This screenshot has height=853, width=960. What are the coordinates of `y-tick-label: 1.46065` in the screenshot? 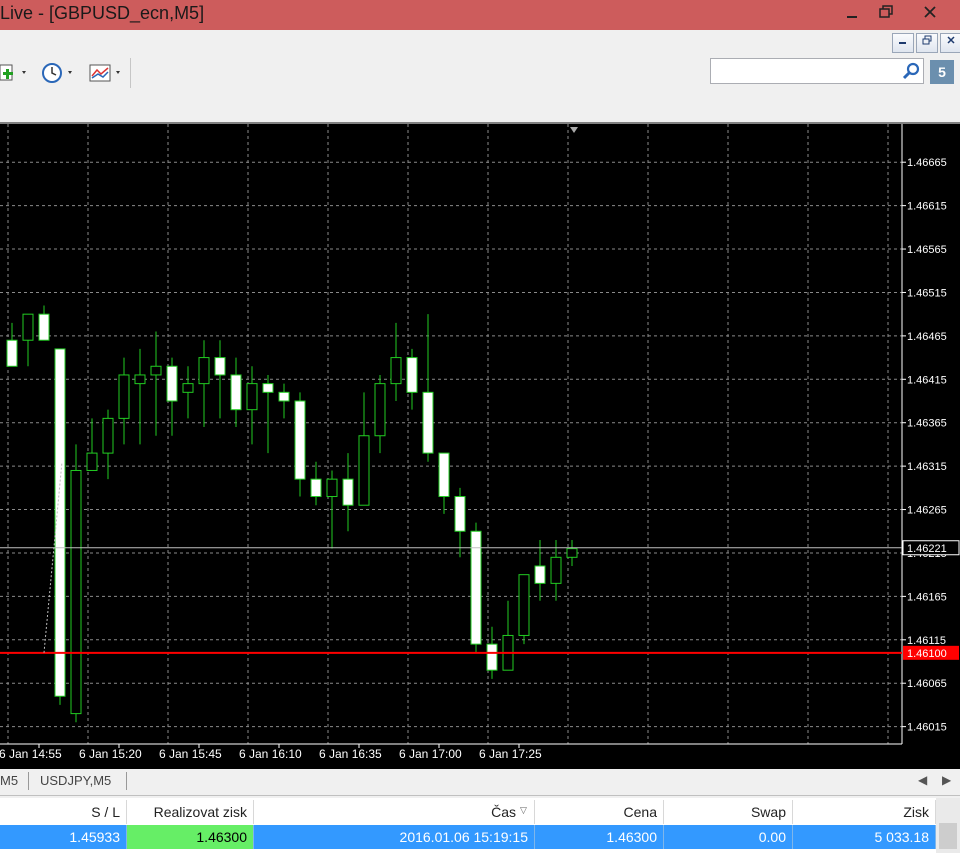 It's located at (927, 684).